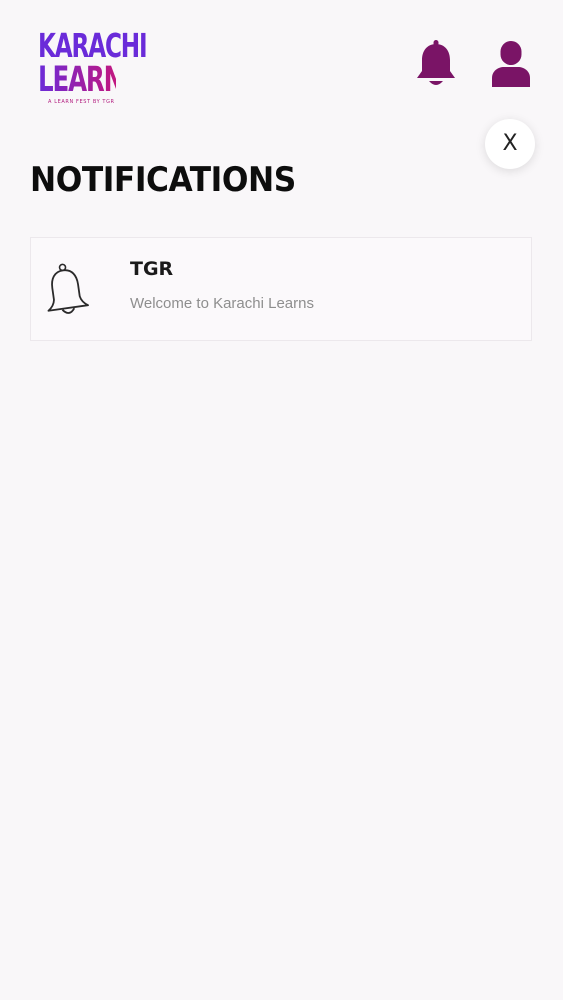  I want to click on notification-title: TGR, so click(152, 269).